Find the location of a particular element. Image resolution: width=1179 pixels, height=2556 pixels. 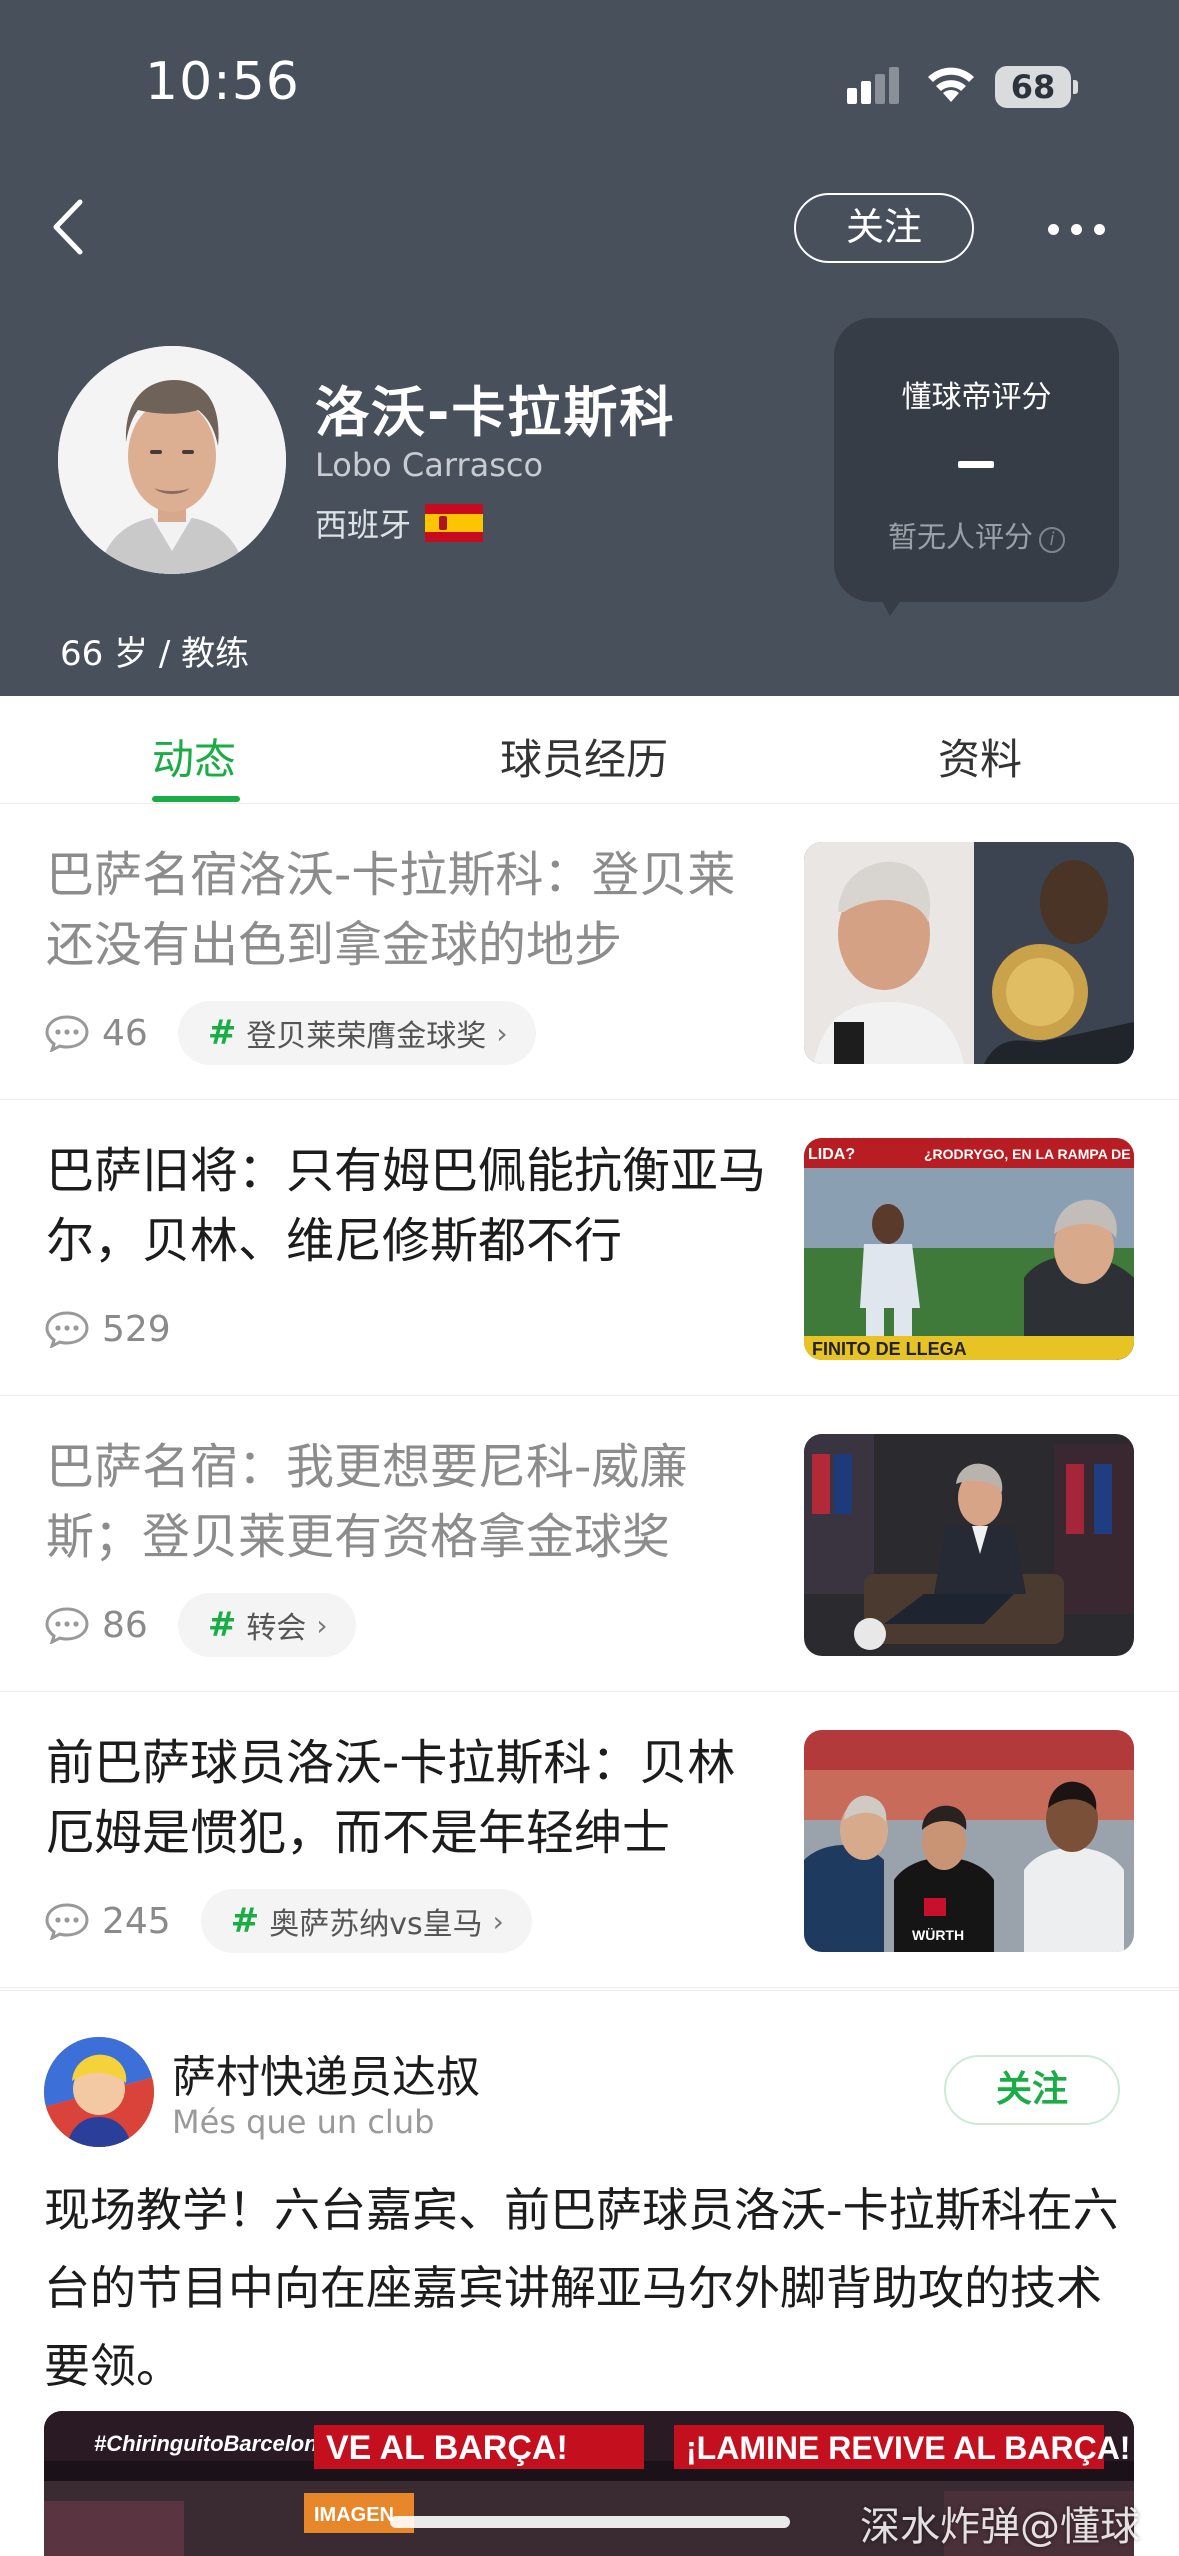

profile-tabs: 动态 球员经历 资料 is located at coordinates (589, 750).